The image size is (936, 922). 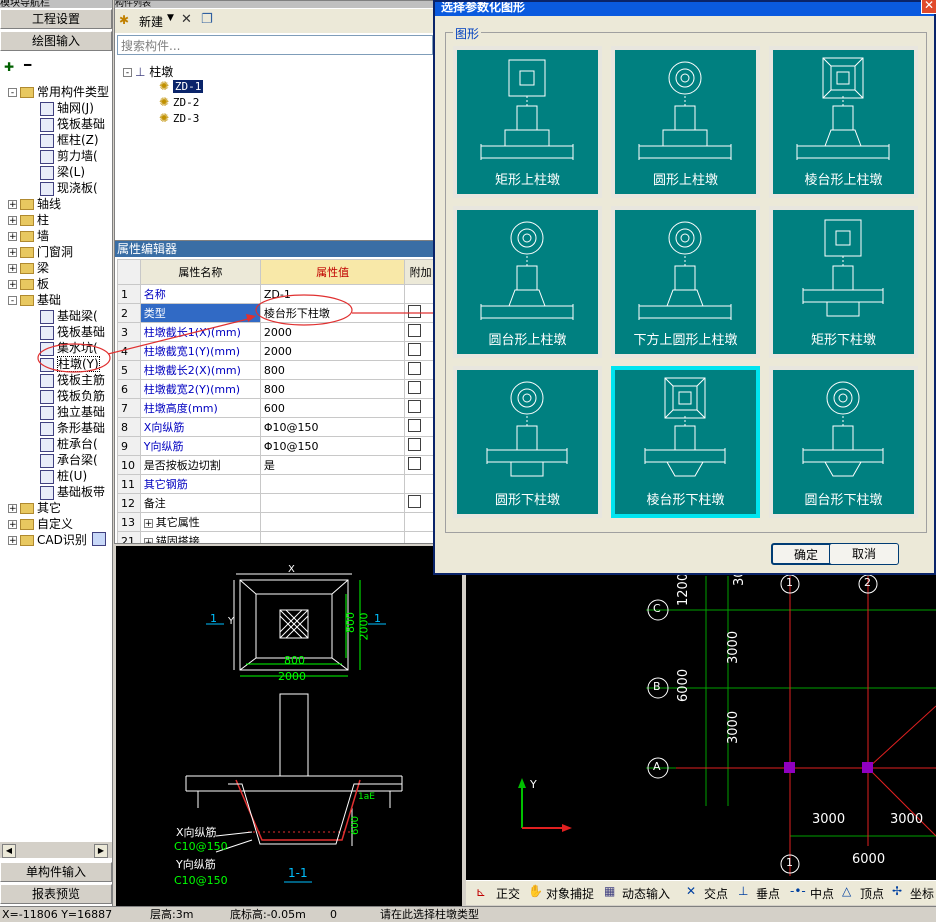 I want to click on shape-tile-label: 圆形上柱墩, so click(x=685, y=180).